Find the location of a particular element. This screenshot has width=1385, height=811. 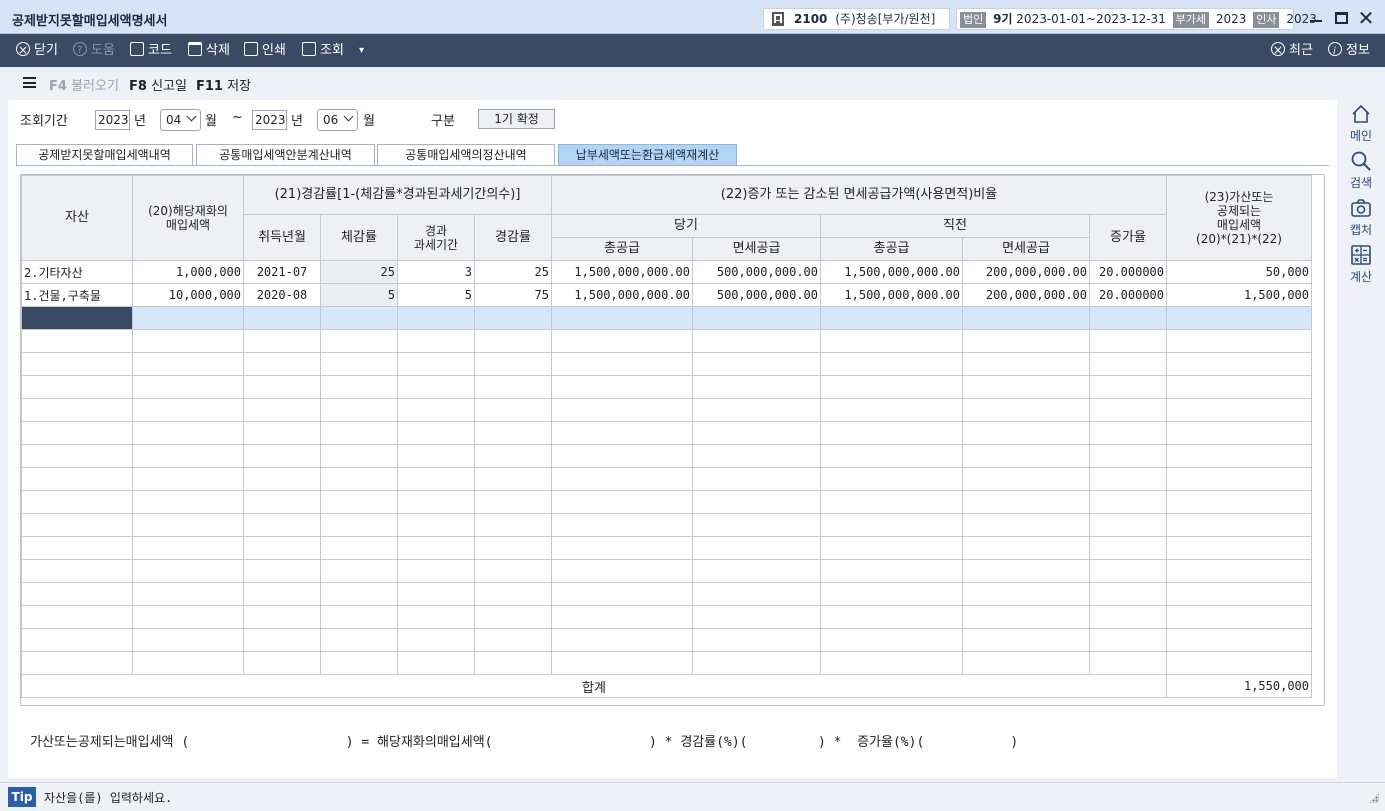

help-button: 도움 is located at coordinates (94, 50).